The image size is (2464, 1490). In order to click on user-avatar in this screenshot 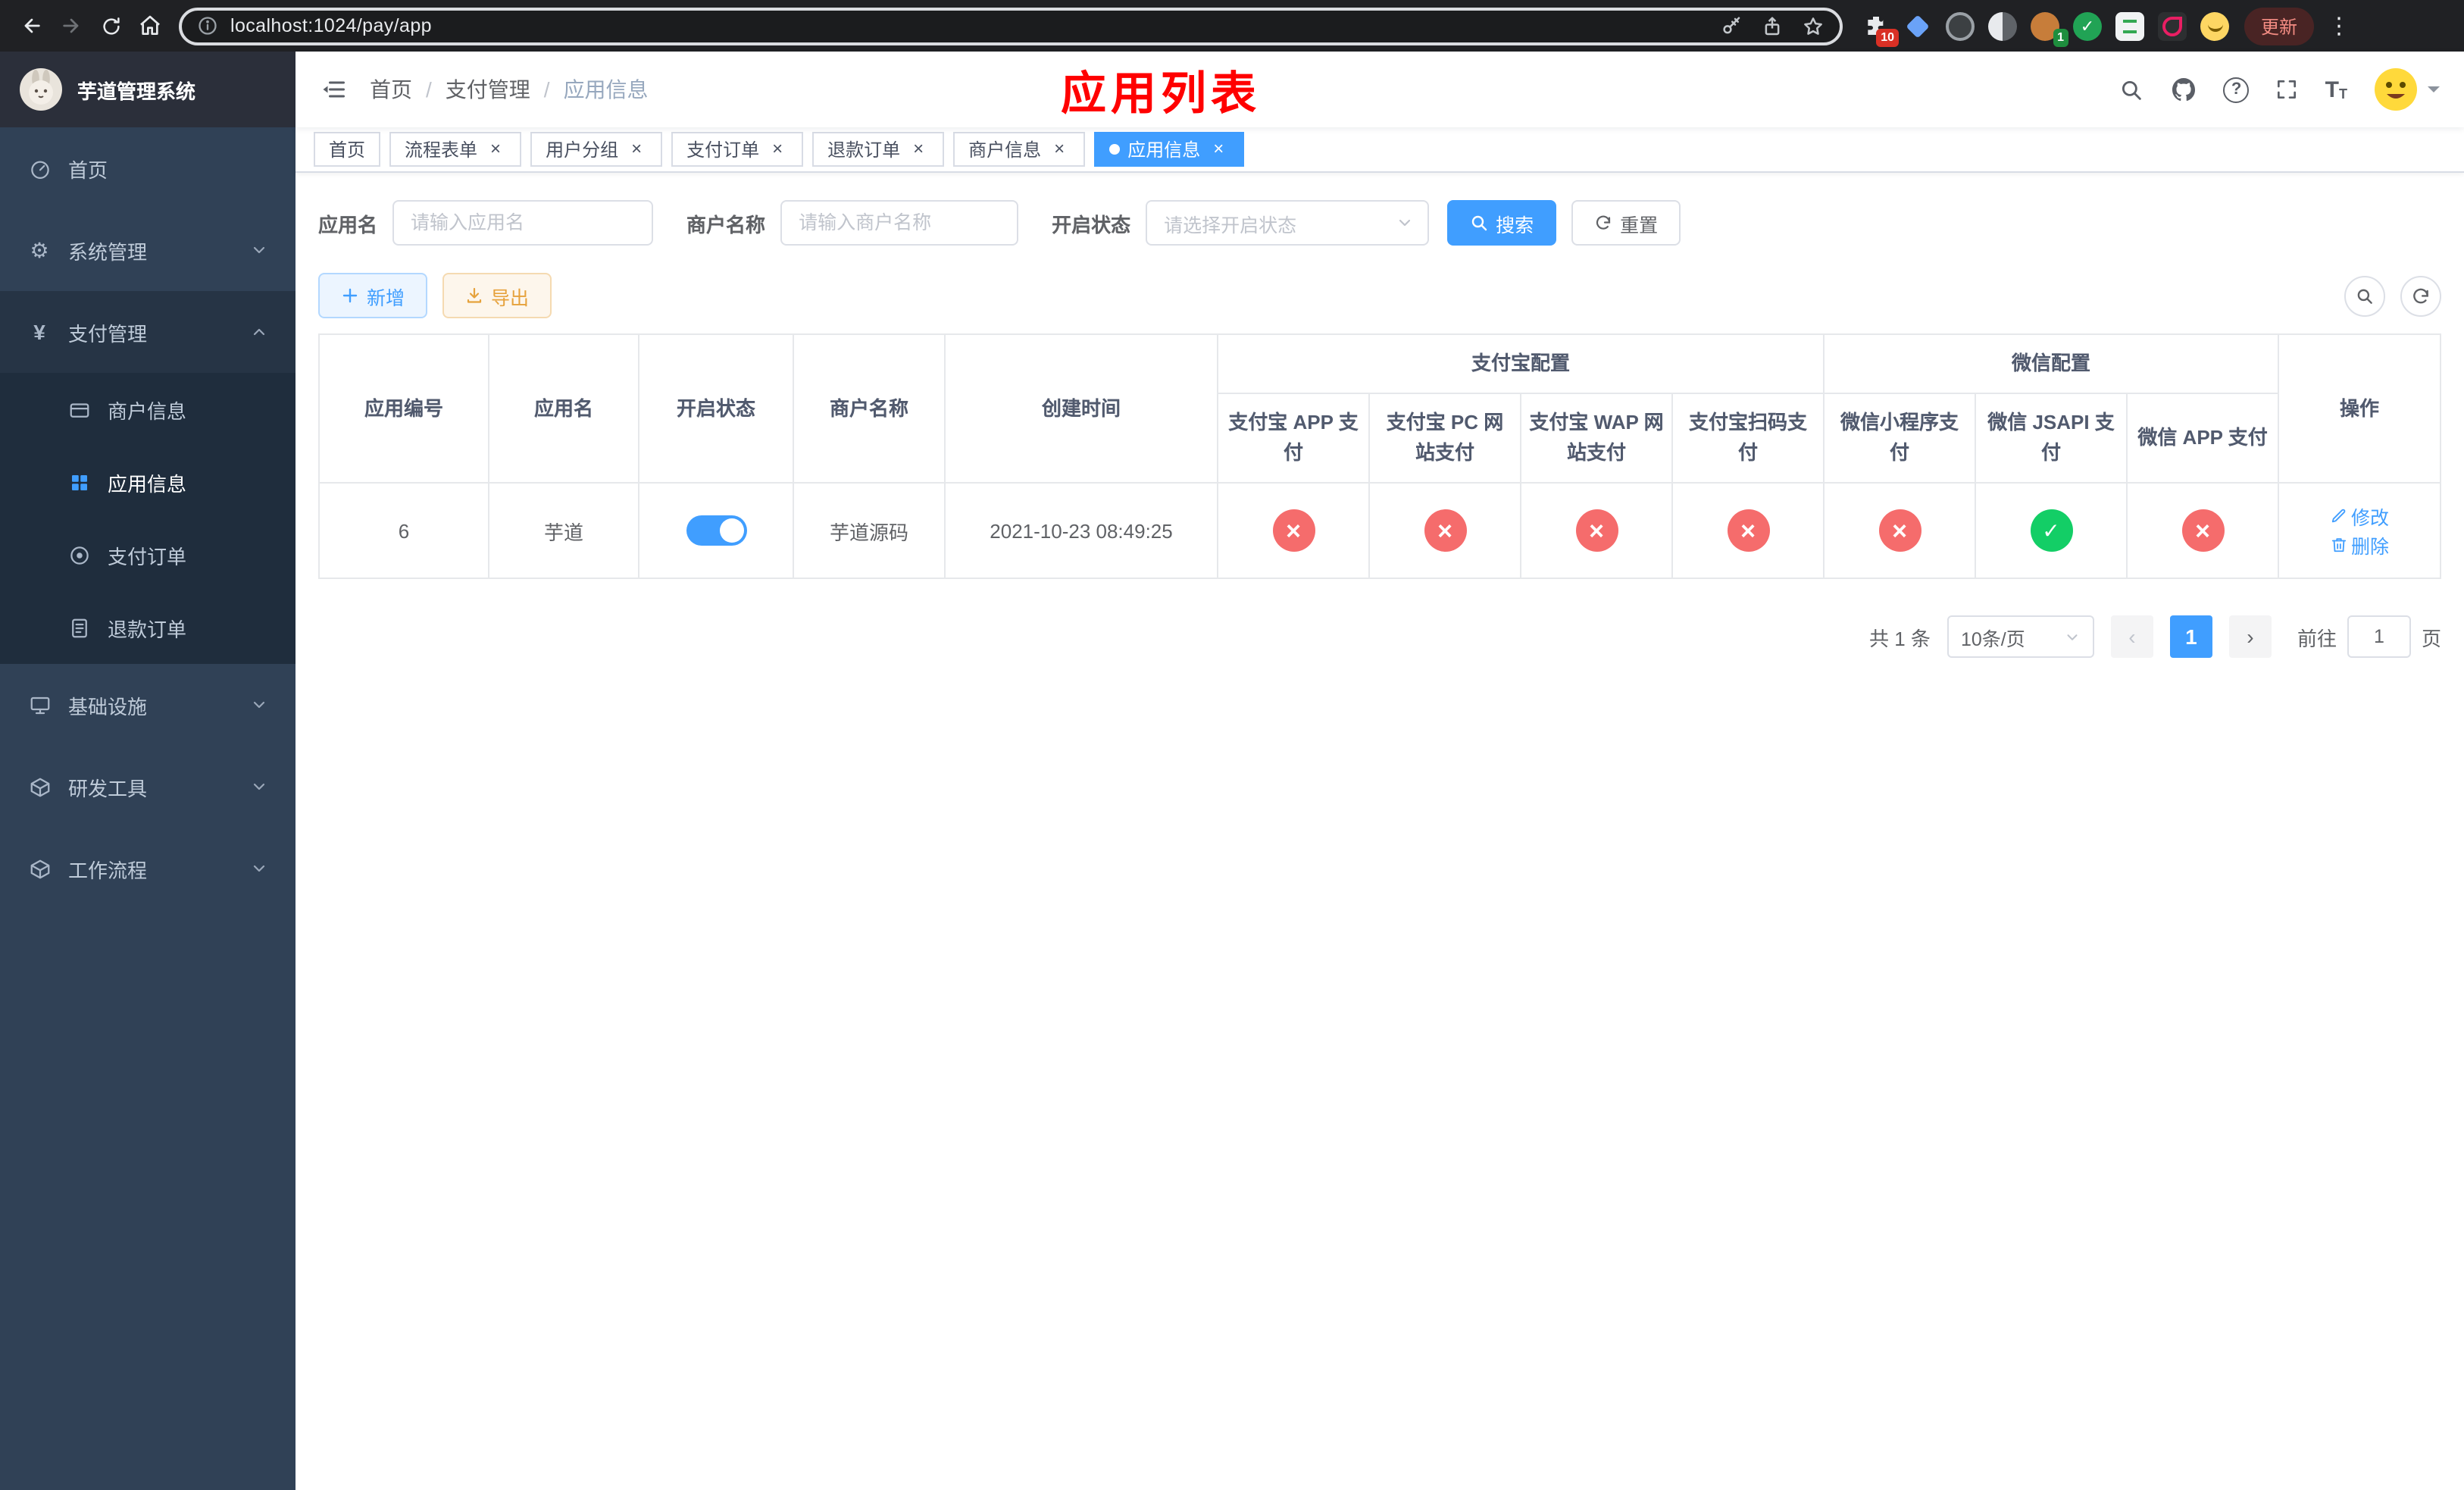, I will do `click(2406, 89)`.